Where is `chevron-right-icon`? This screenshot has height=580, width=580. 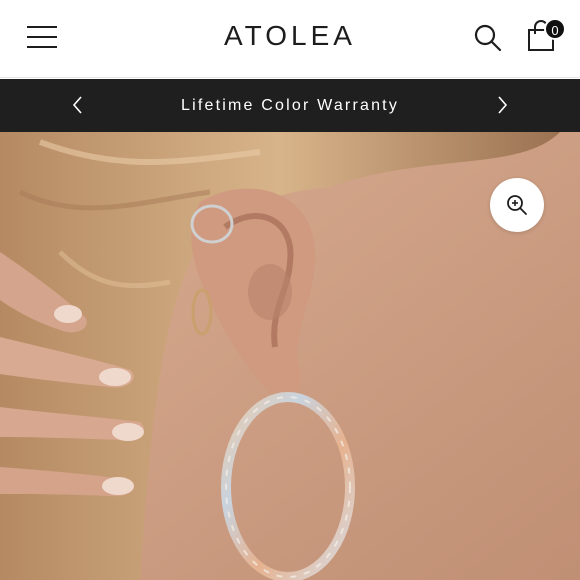 chevron-right-icon is located at coordinates (502, 105).